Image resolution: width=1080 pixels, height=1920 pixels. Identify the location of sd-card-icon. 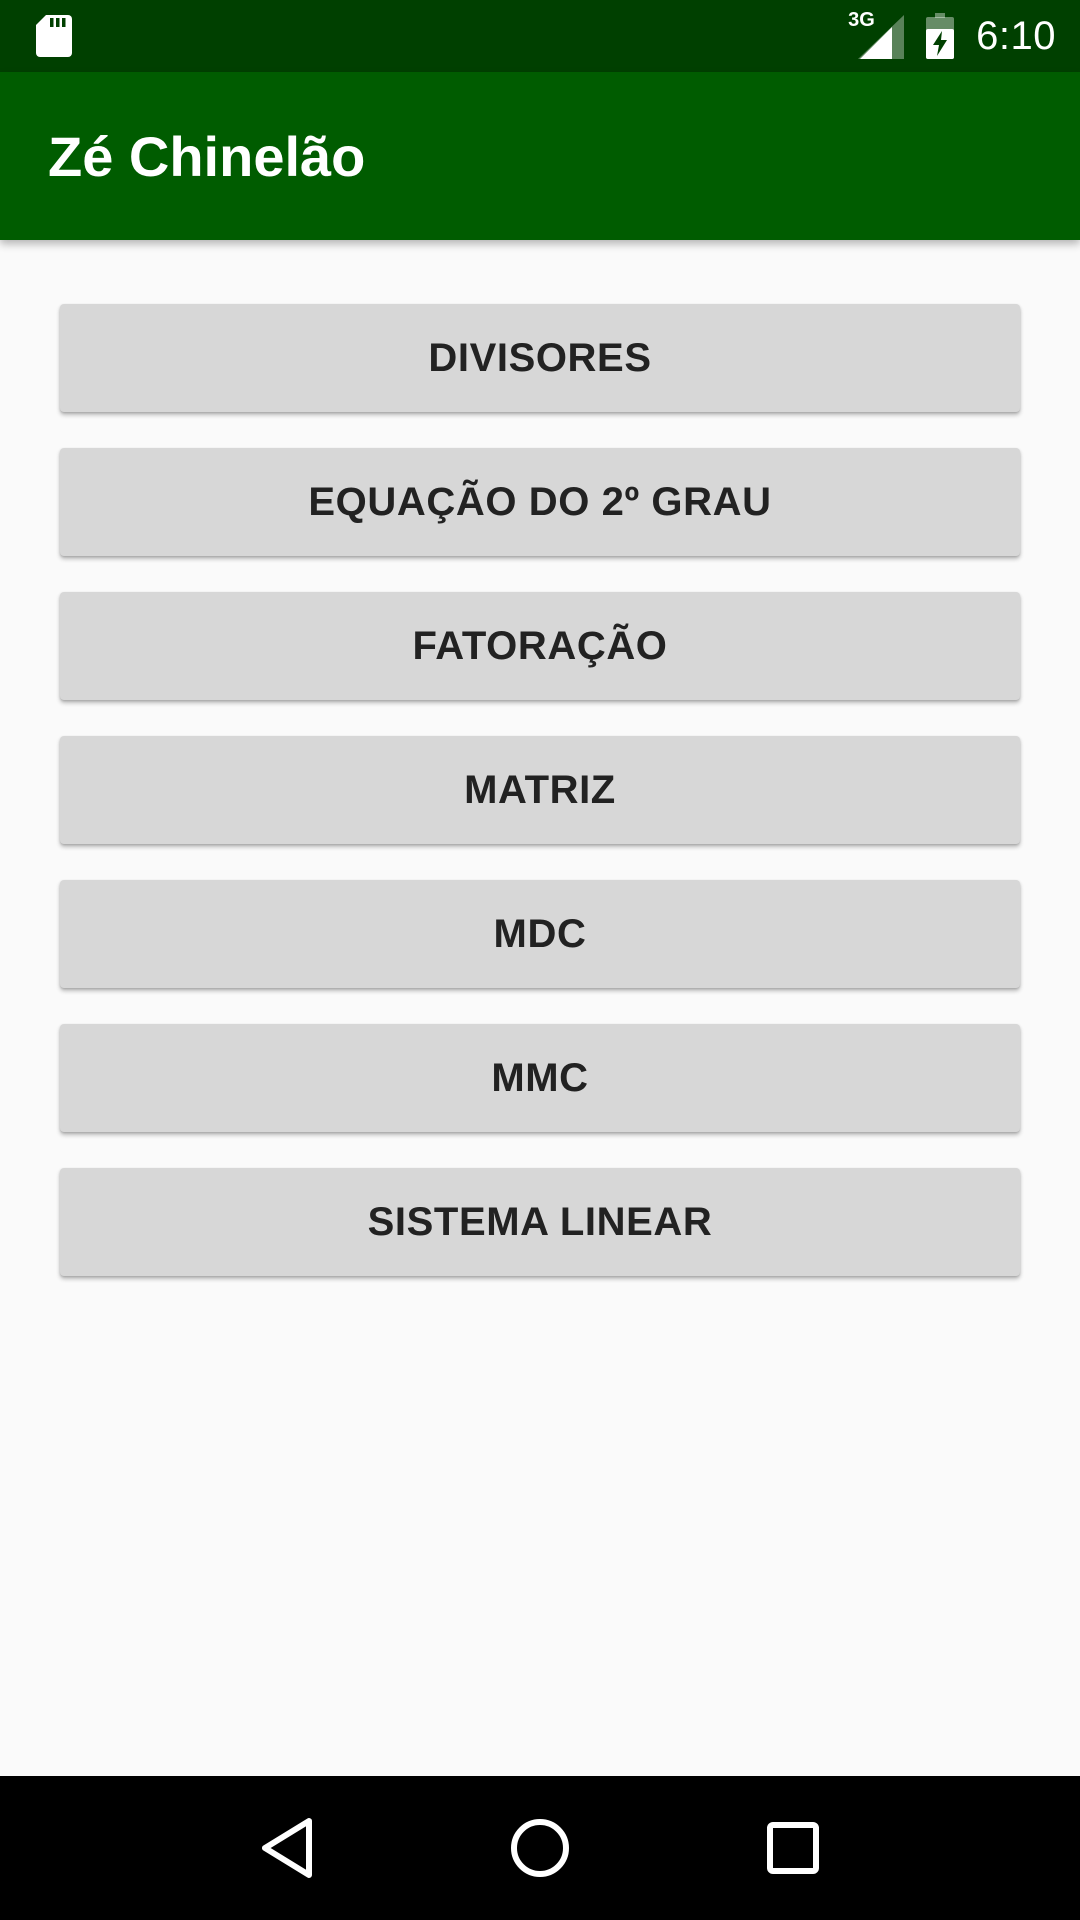
(54, 36).